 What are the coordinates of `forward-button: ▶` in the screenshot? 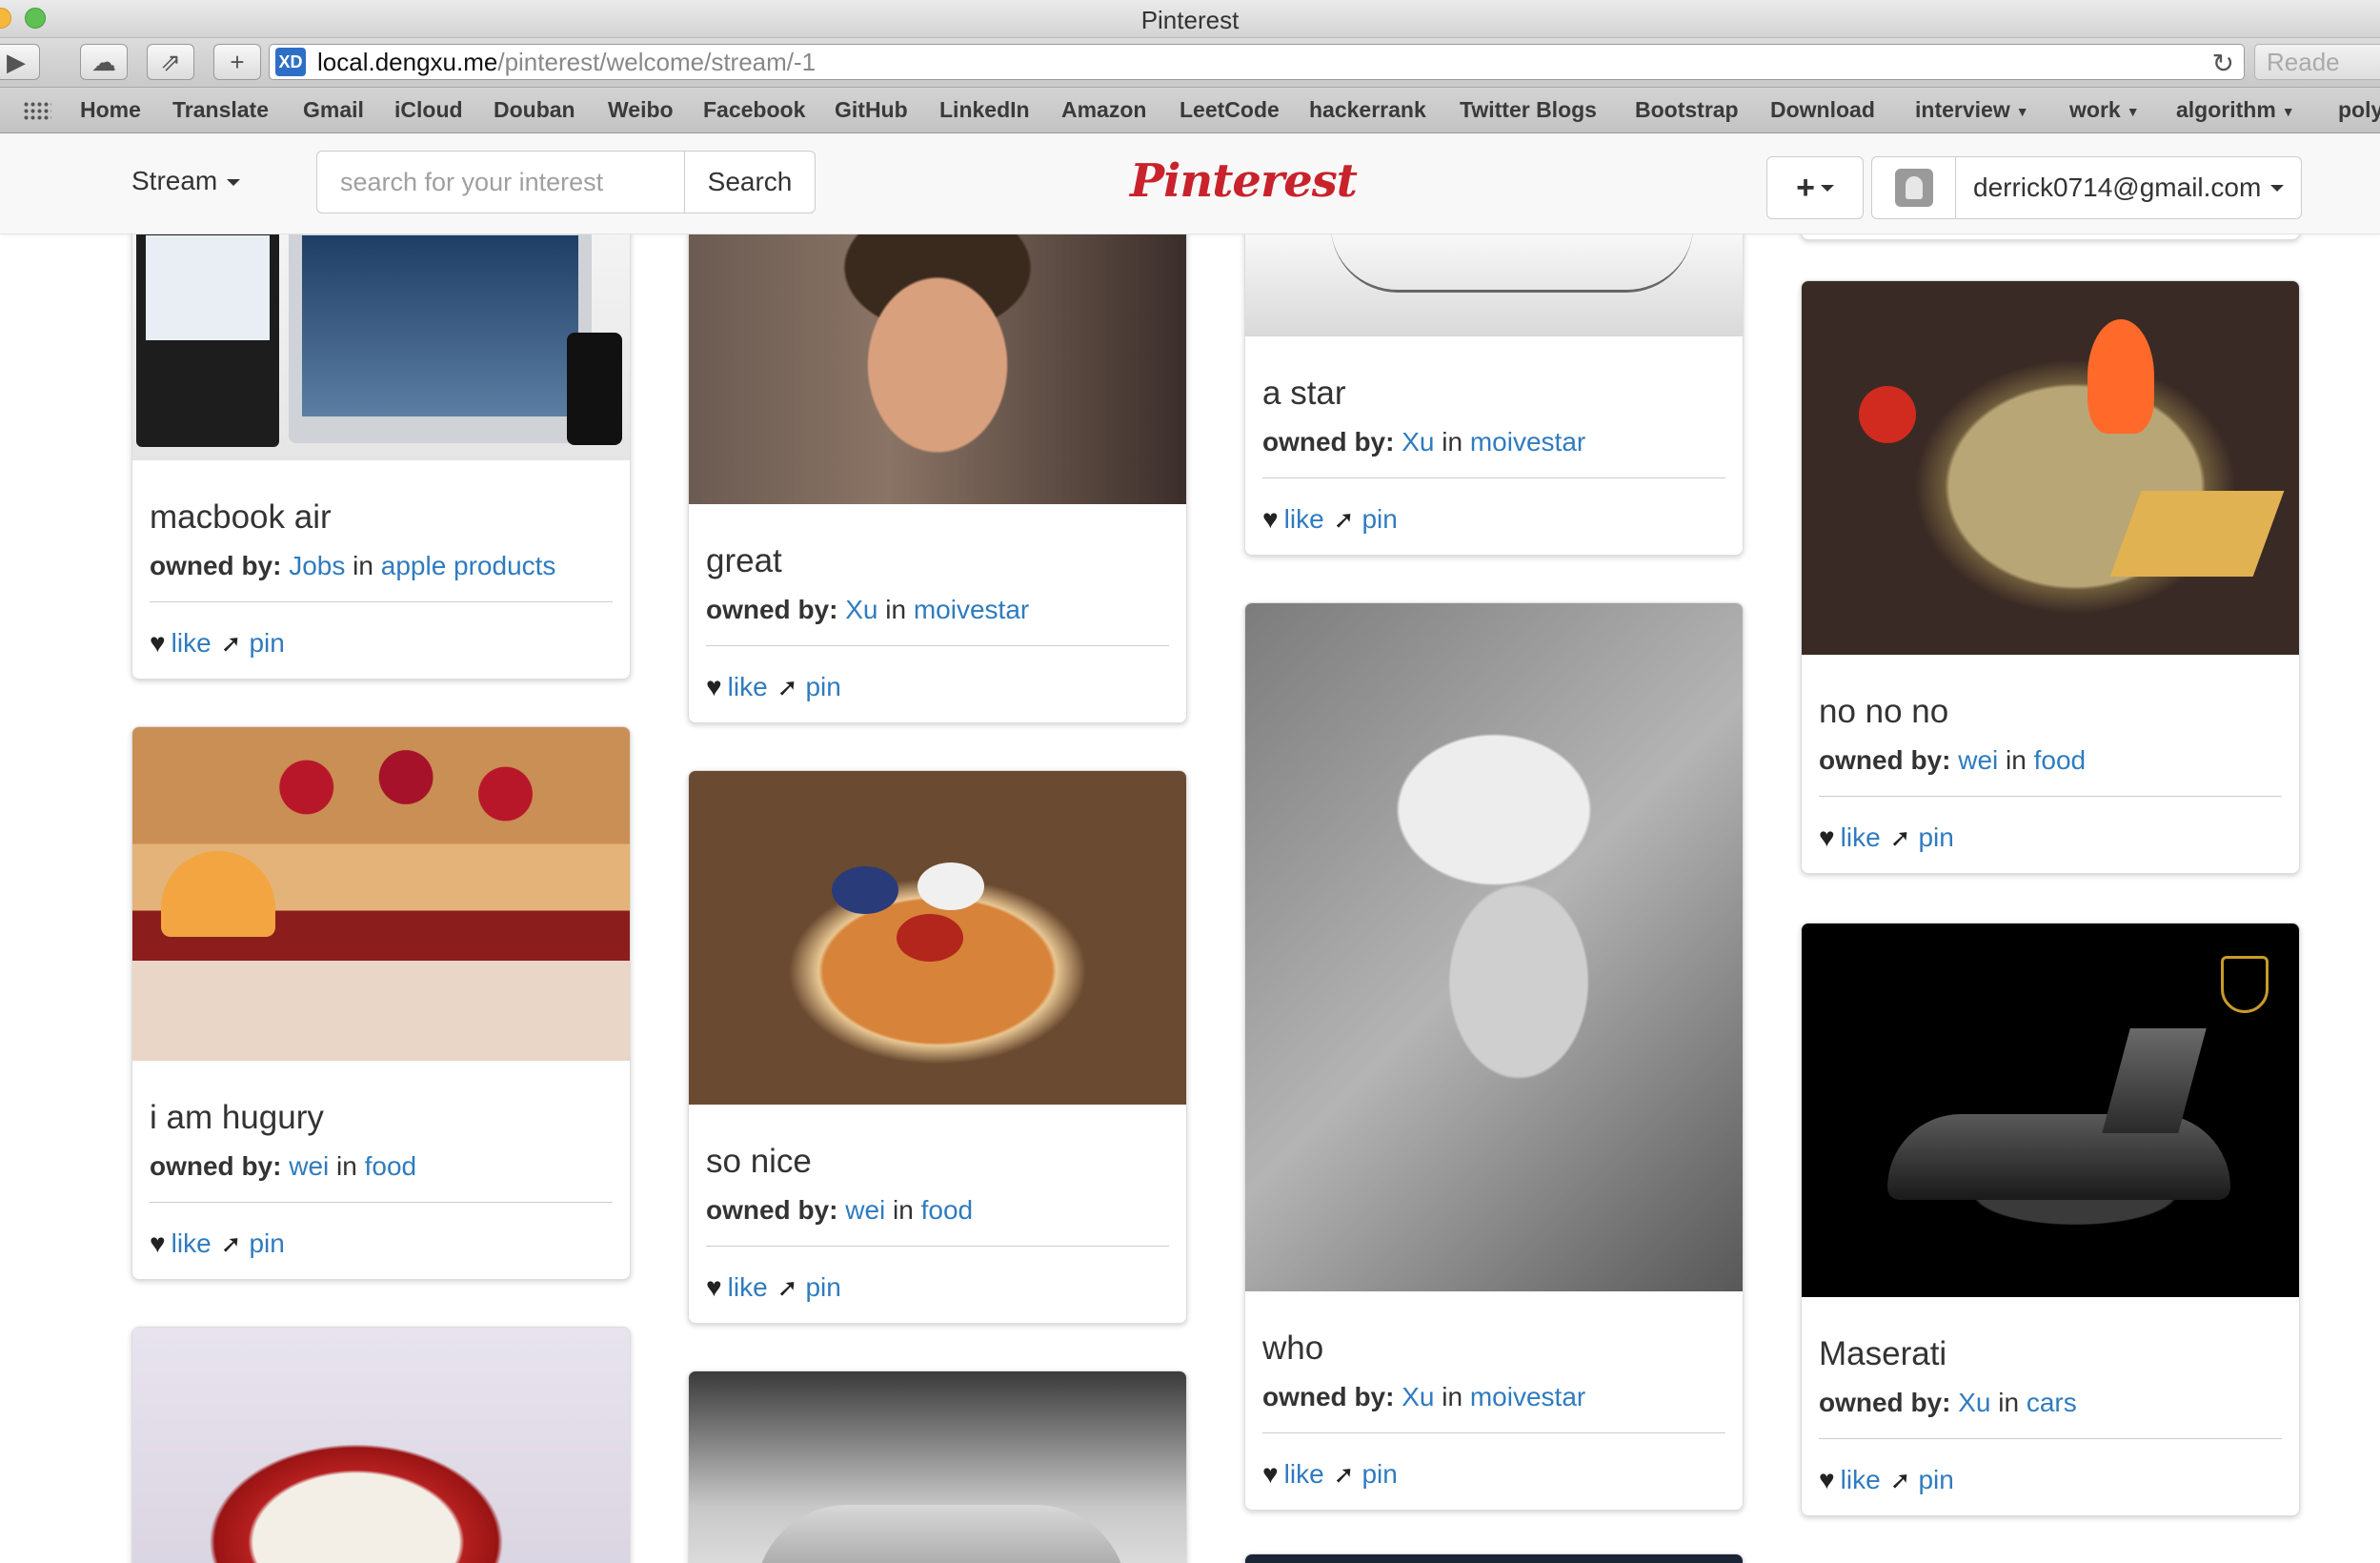 It's located at (20, 62).